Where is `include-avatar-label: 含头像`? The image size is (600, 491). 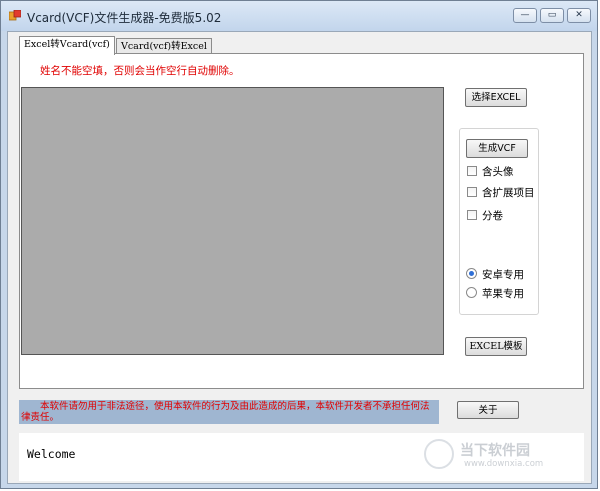
include-avatar-label: 含头像 is located at coordinates (498, 172).